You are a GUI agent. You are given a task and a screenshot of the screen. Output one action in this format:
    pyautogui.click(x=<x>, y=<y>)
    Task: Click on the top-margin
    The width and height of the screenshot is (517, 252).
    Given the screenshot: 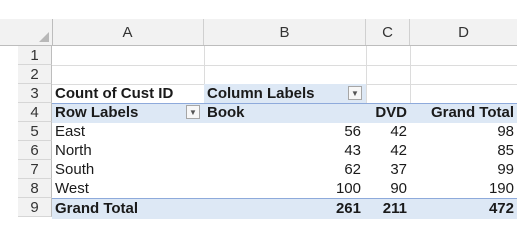 What is the action you would take?
    pyautogui.click(x=258, y=9)
    